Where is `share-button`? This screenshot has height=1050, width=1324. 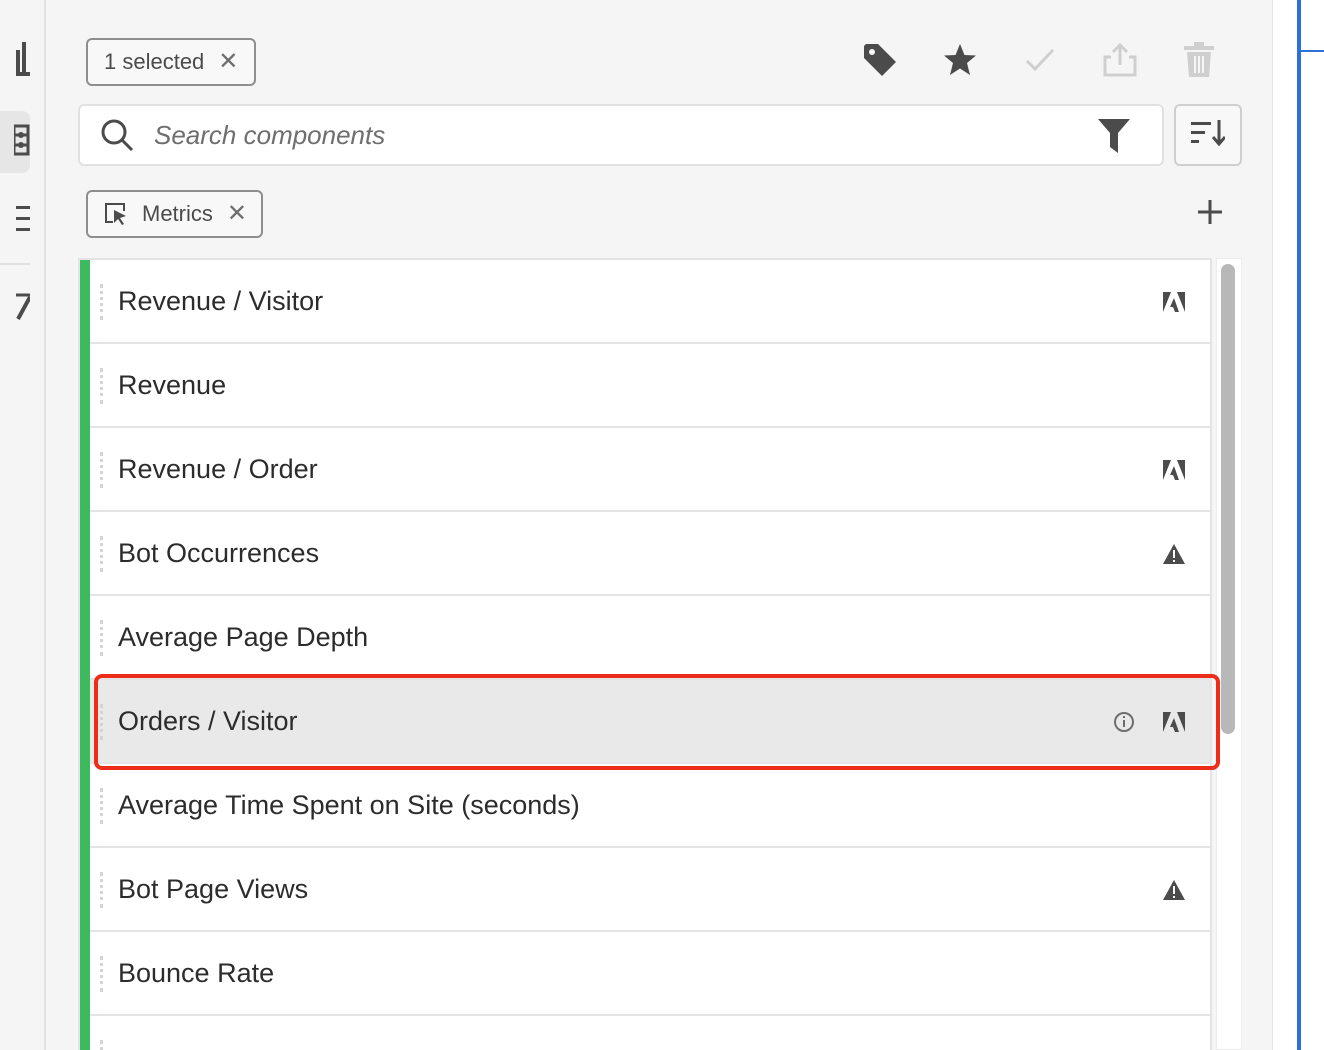 share-button is located at coordinates (1120, 62).